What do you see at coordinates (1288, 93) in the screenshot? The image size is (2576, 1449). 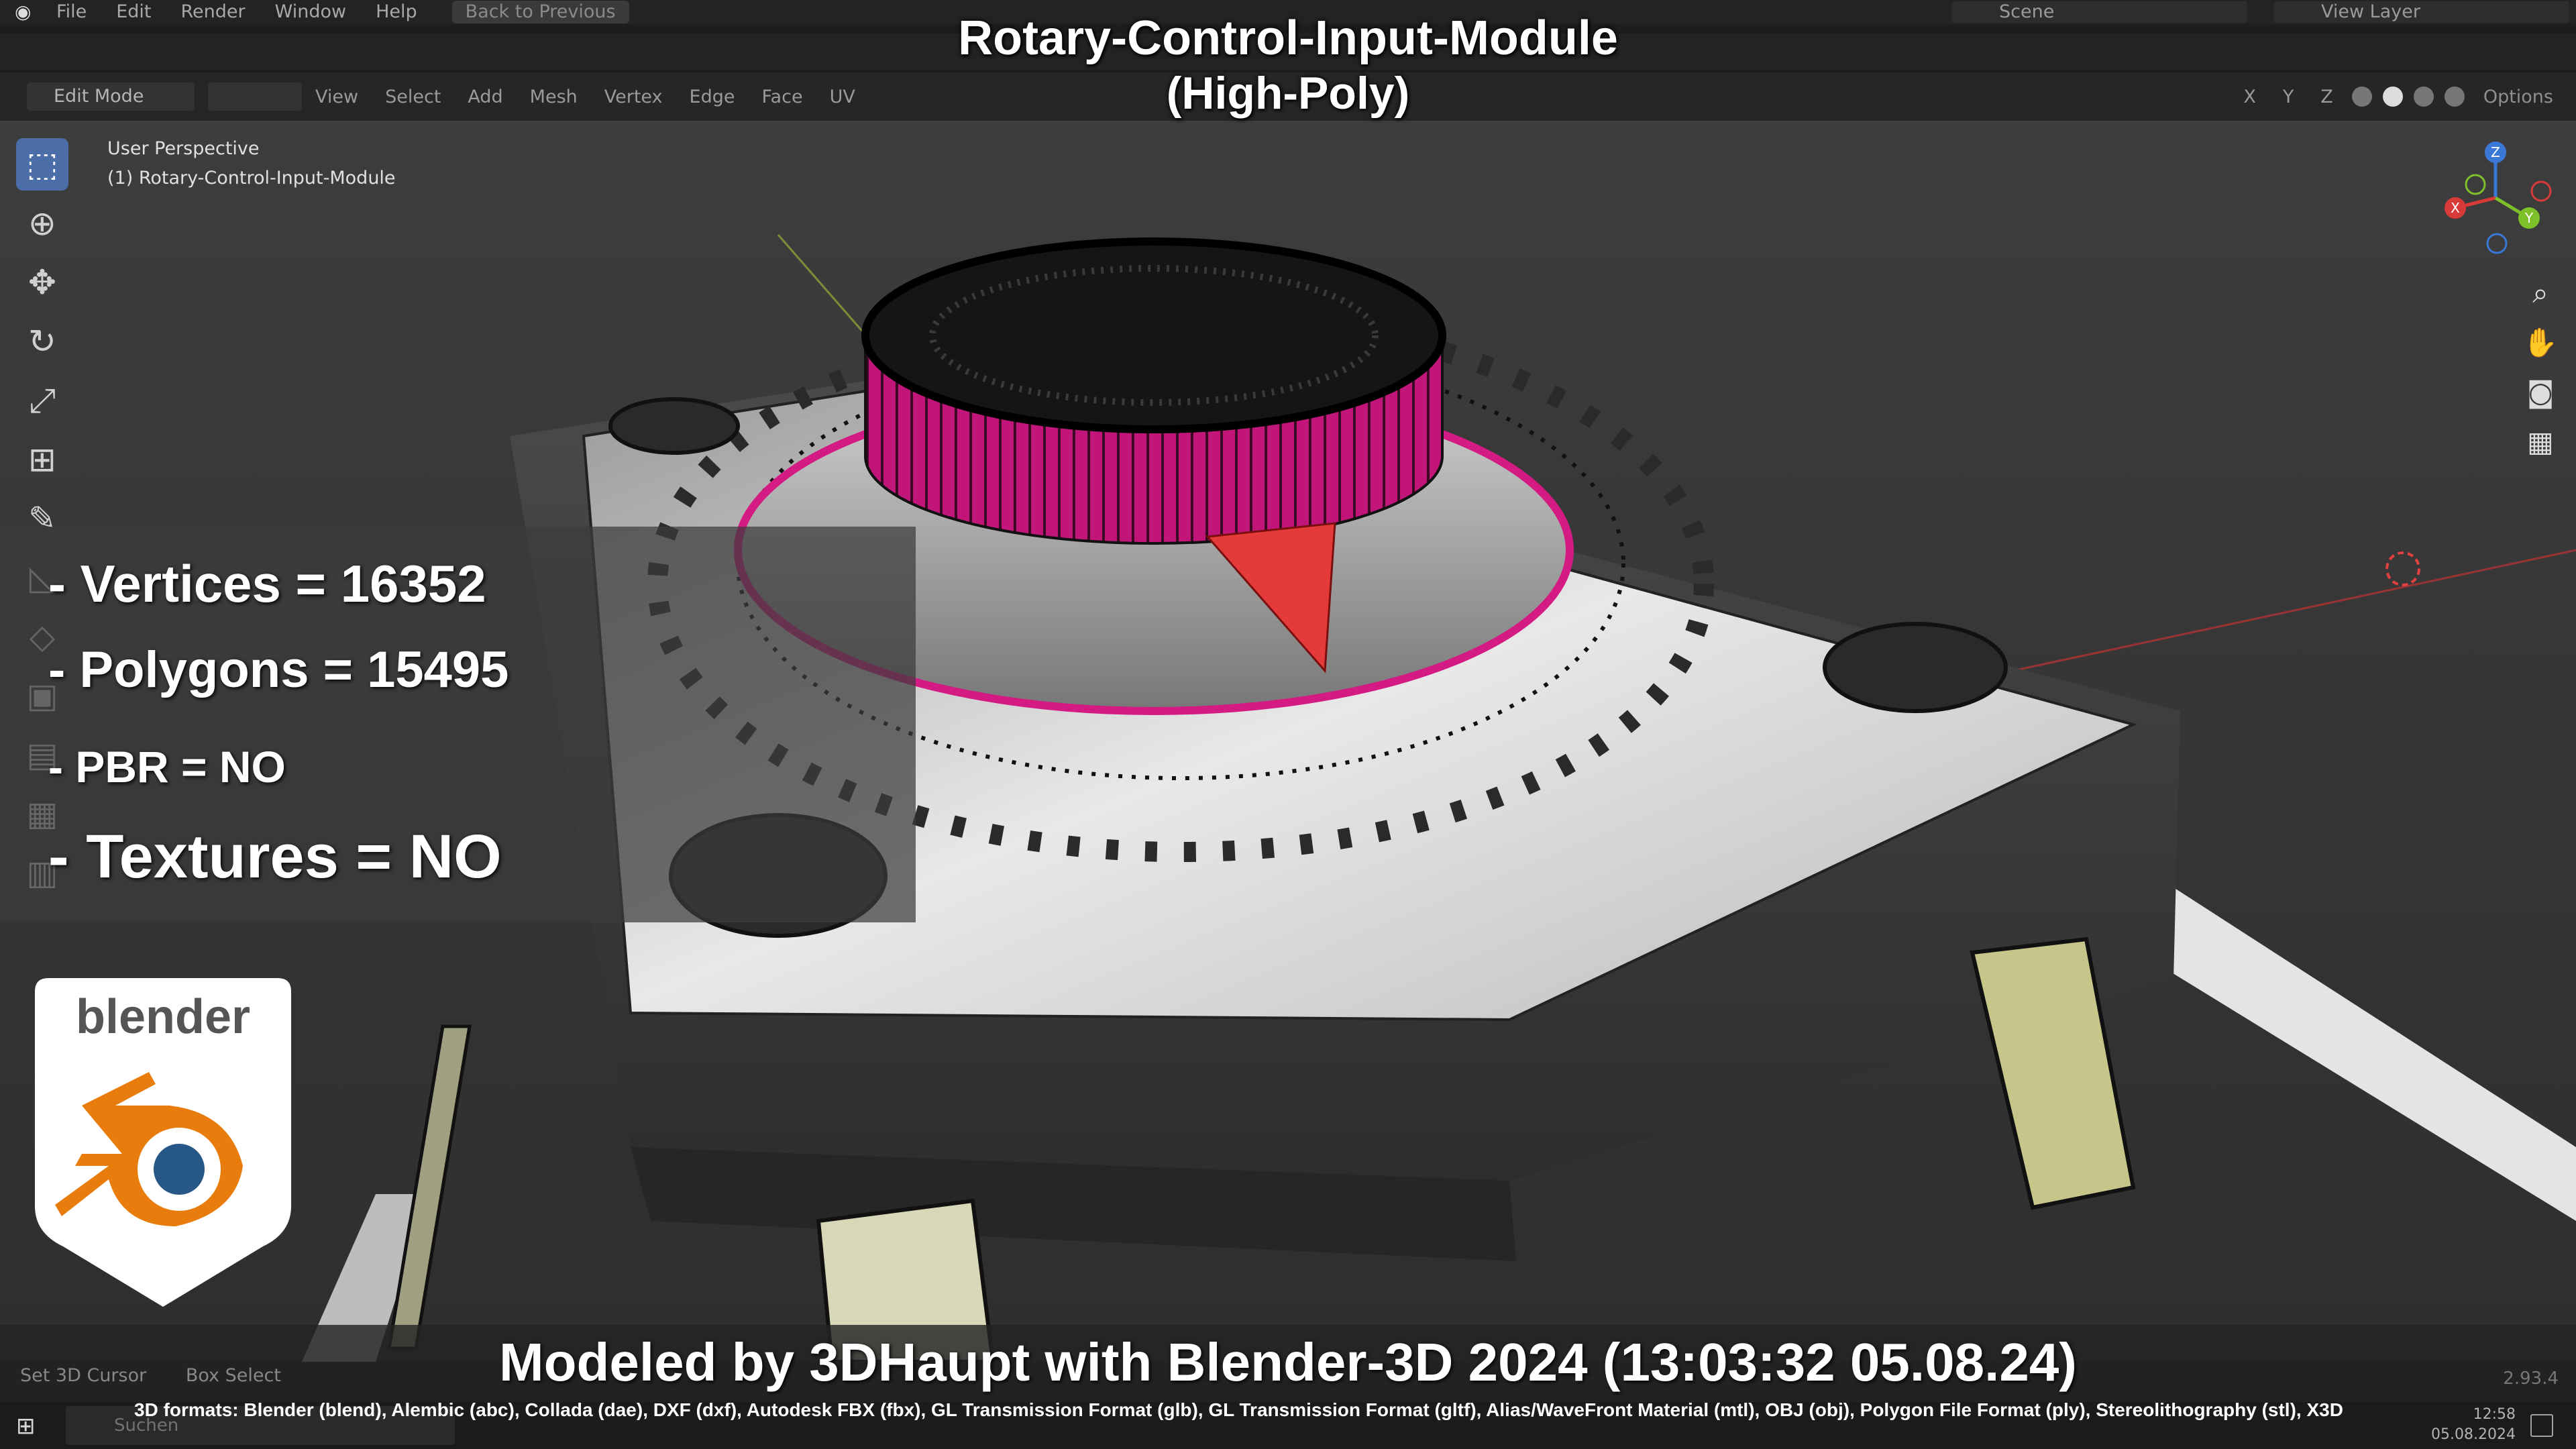 I see `overlay-subtitle: (High-Poly)` at bounding box center [1288, 93].